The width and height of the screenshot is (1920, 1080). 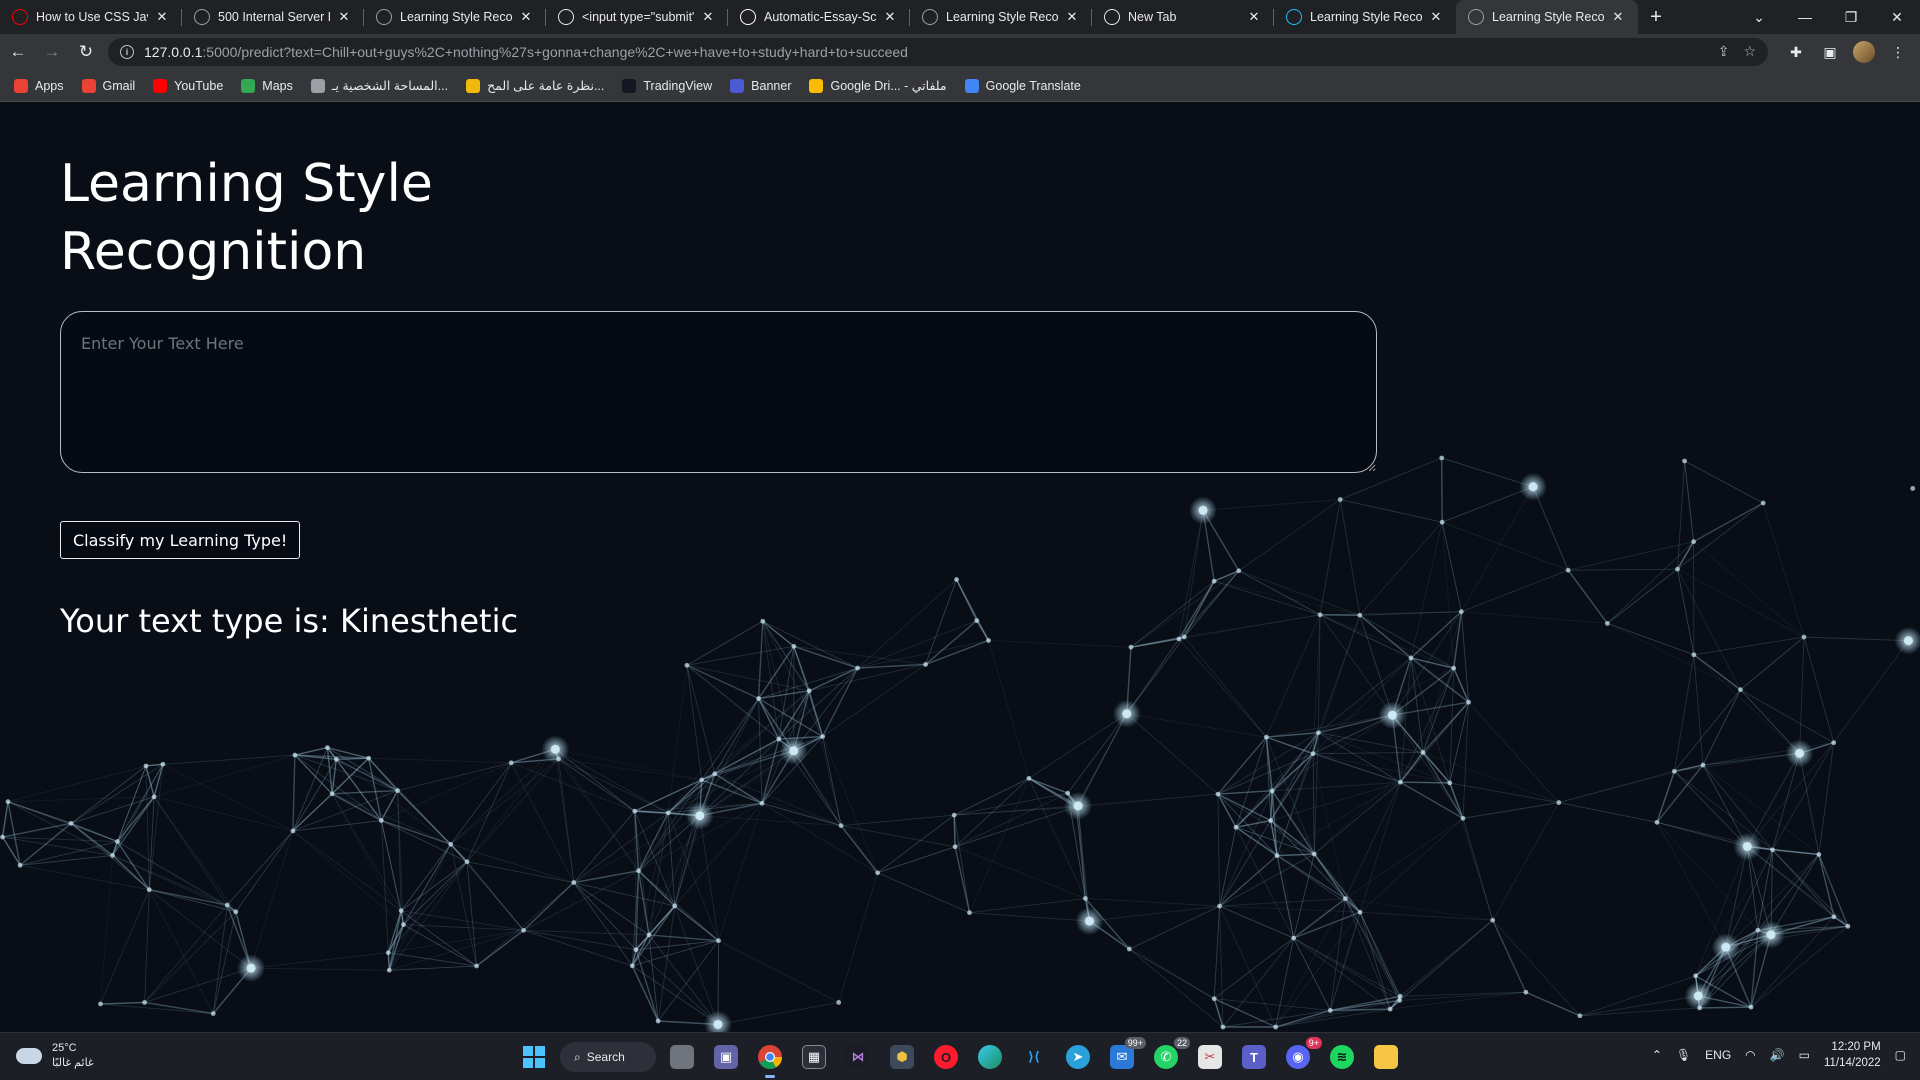 What do you see at coordinates (814, 1057) in the screenshot?
I see `store-icon: ▦` at bounding box center [814, 1057].